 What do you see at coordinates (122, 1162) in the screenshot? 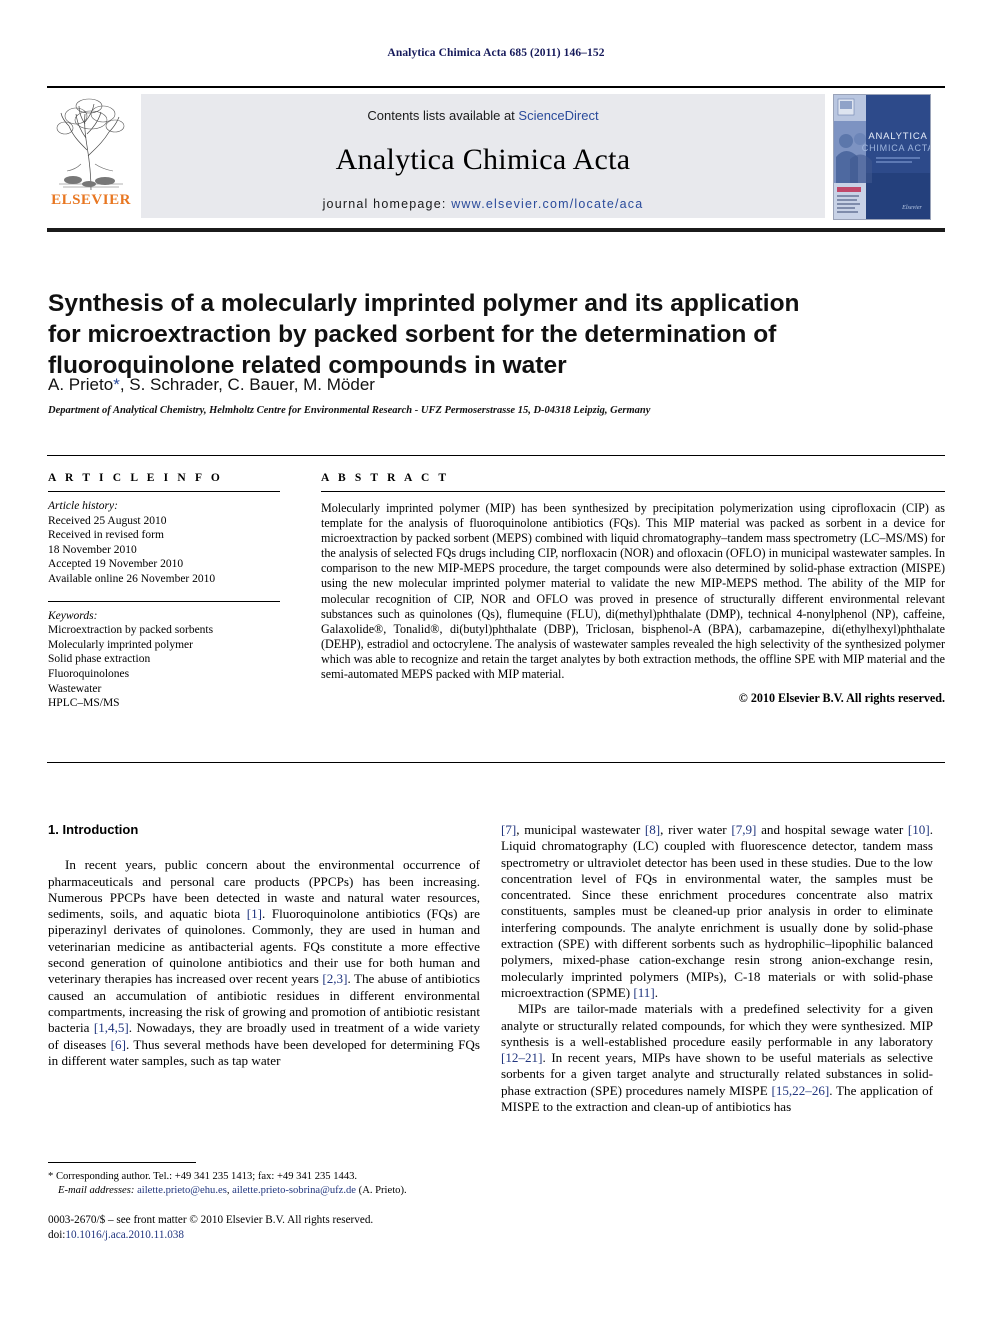
I see `footnote-rule` at bounding box center [122, 1162].